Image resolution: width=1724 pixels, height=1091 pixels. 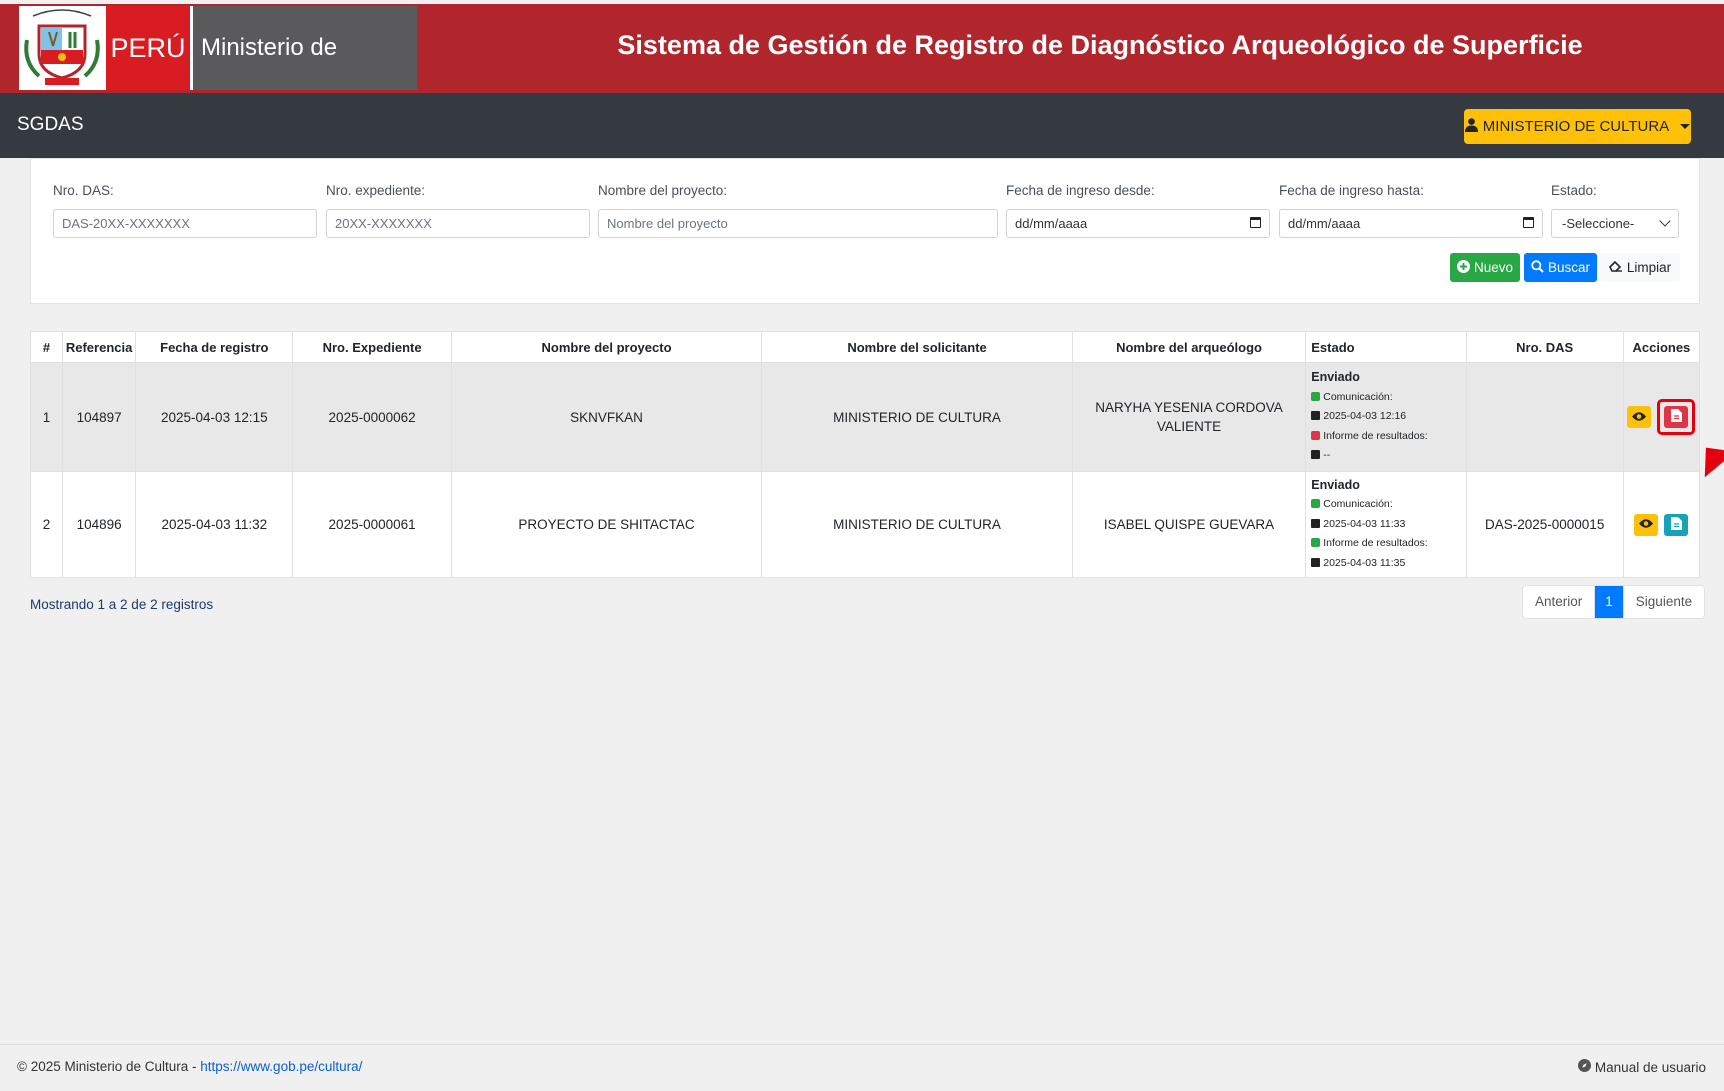 I want to click on nro-expediente-input: 20XX-XXXXXXX, so click(x=458, y=223).